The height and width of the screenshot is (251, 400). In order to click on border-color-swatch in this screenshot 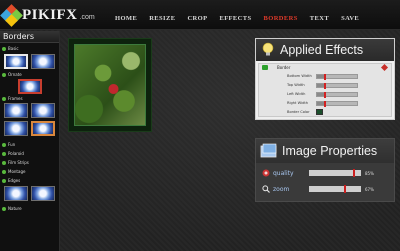, I will do `click(319, 112)`.